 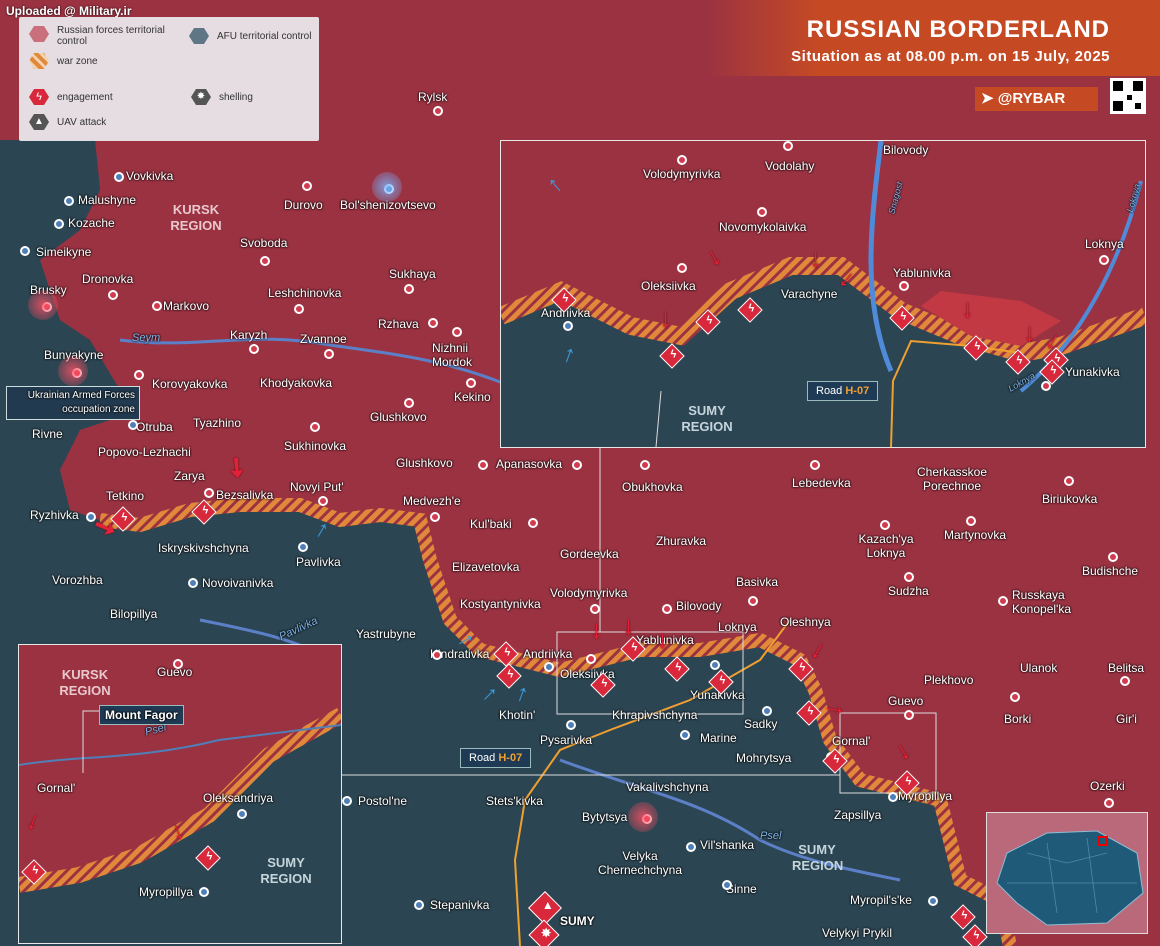 What do you see at coordinates (771, 836) in the screenshot?
I see `psel-label: Psel` at bounding box center [771, 836].